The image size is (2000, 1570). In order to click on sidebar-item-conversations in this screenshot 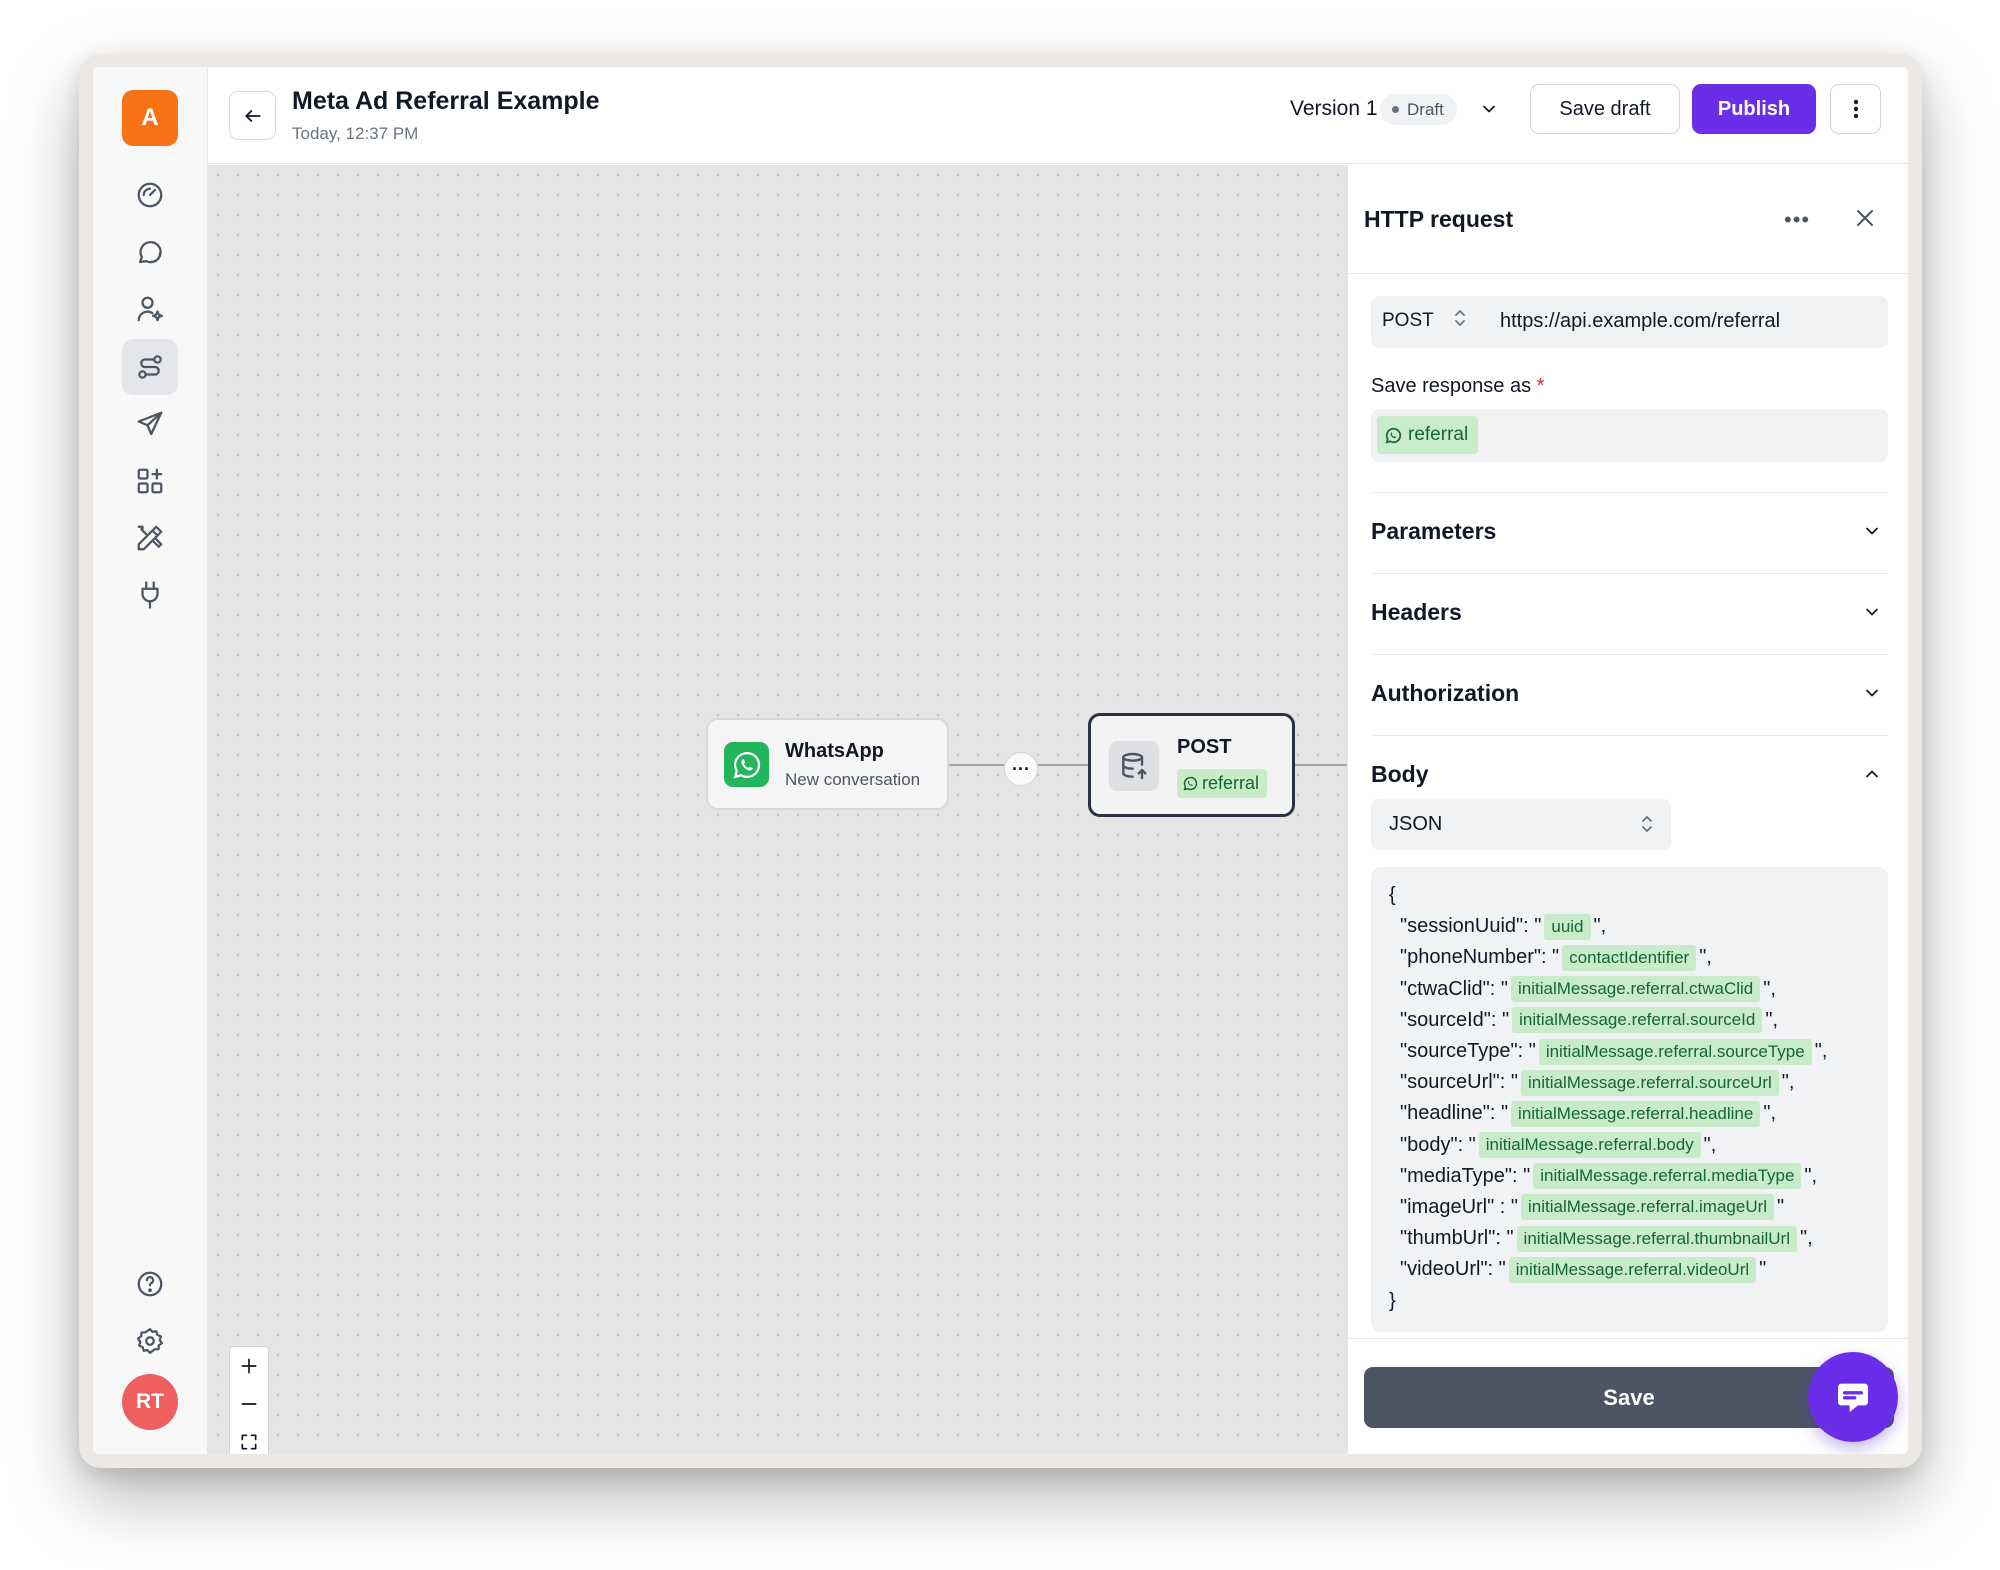, I will do `click(150, 252)`.